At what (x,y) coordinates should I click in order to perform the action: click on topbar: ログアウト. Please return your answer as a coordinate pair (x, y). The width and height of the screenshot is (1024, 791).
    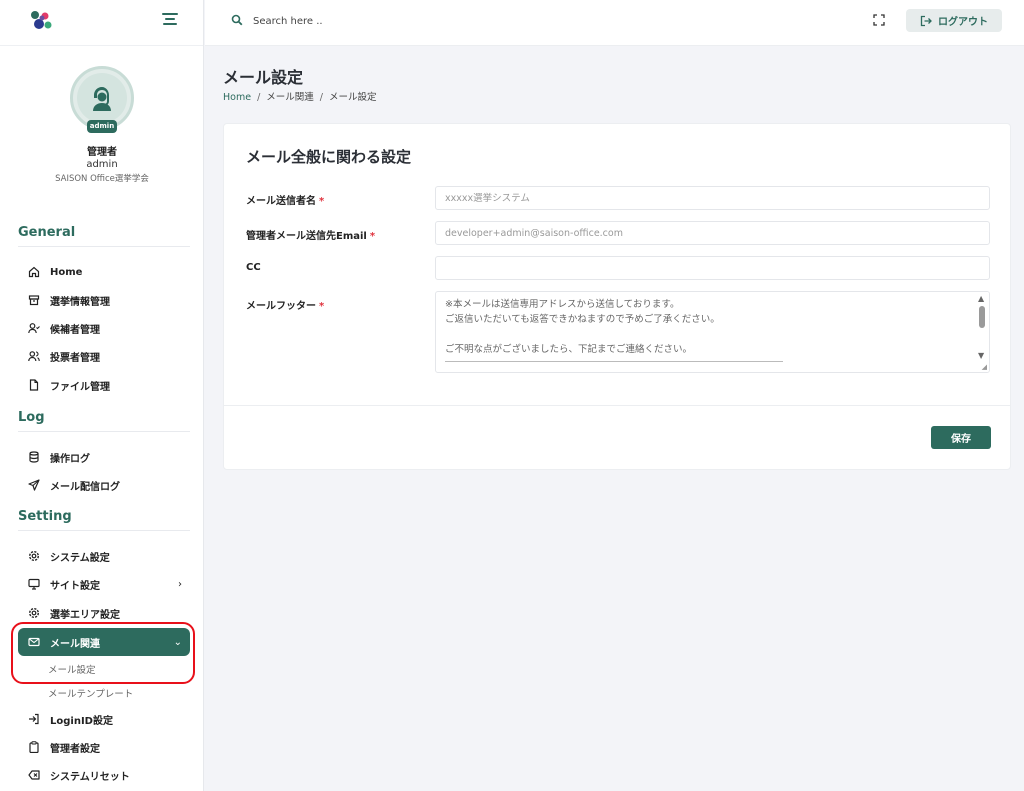
    Looking at the image, I should click on (614, 23).